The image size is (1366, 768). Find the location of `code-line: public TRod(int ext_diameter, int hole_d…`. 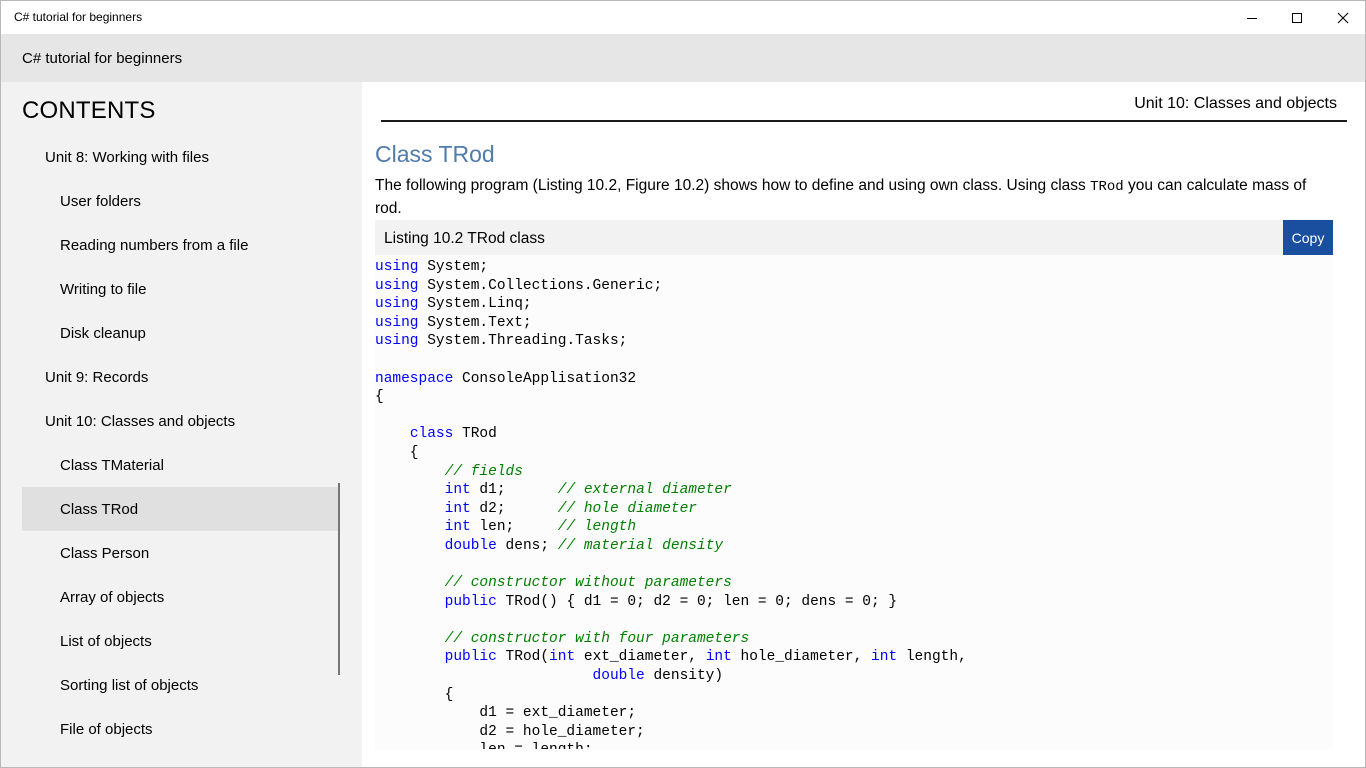

code-line: public TRod(int ext_diameter, int hole_d… is located at coordinates (671, 657).